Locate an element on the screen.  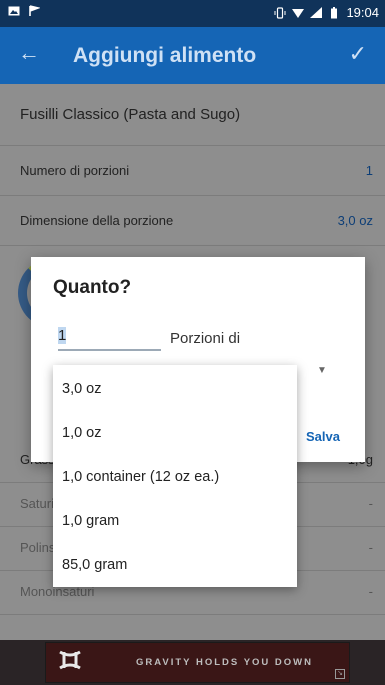
battery-icon is located at coordinates (334, 12).